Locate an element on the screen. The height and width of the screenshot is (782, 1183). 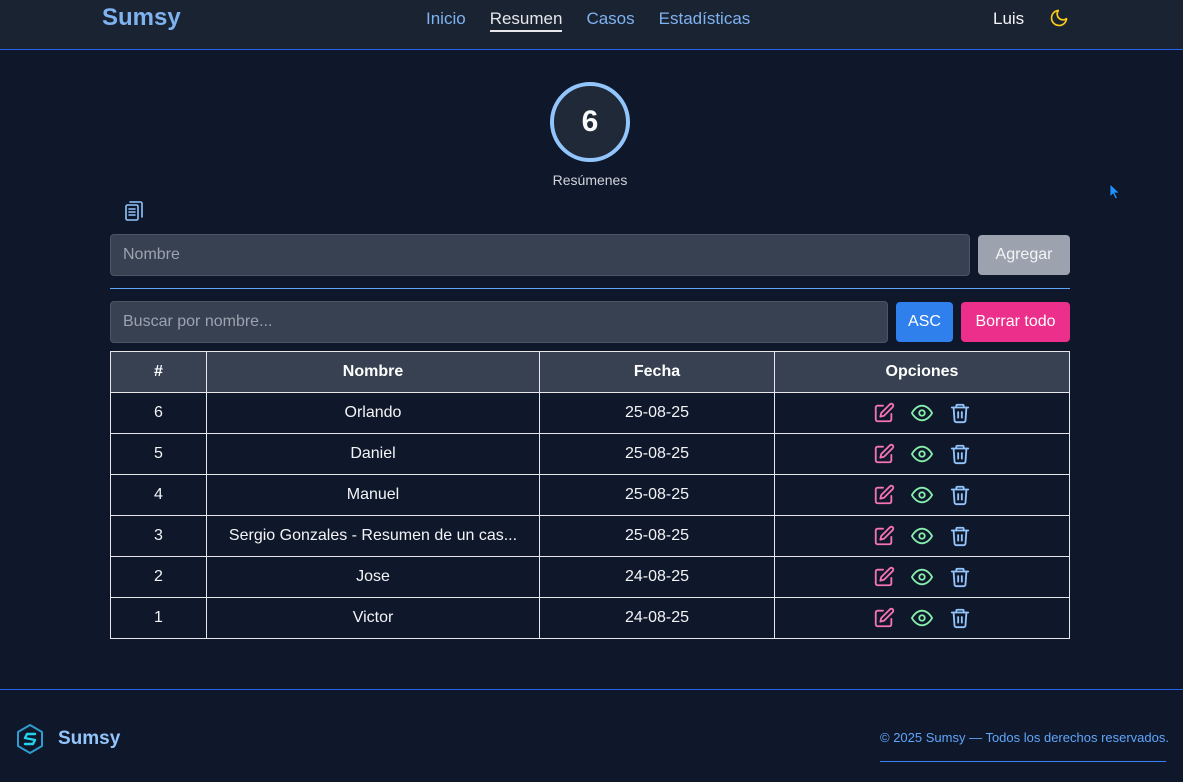
user-name: Luis is located at coordinates (1008, 19).